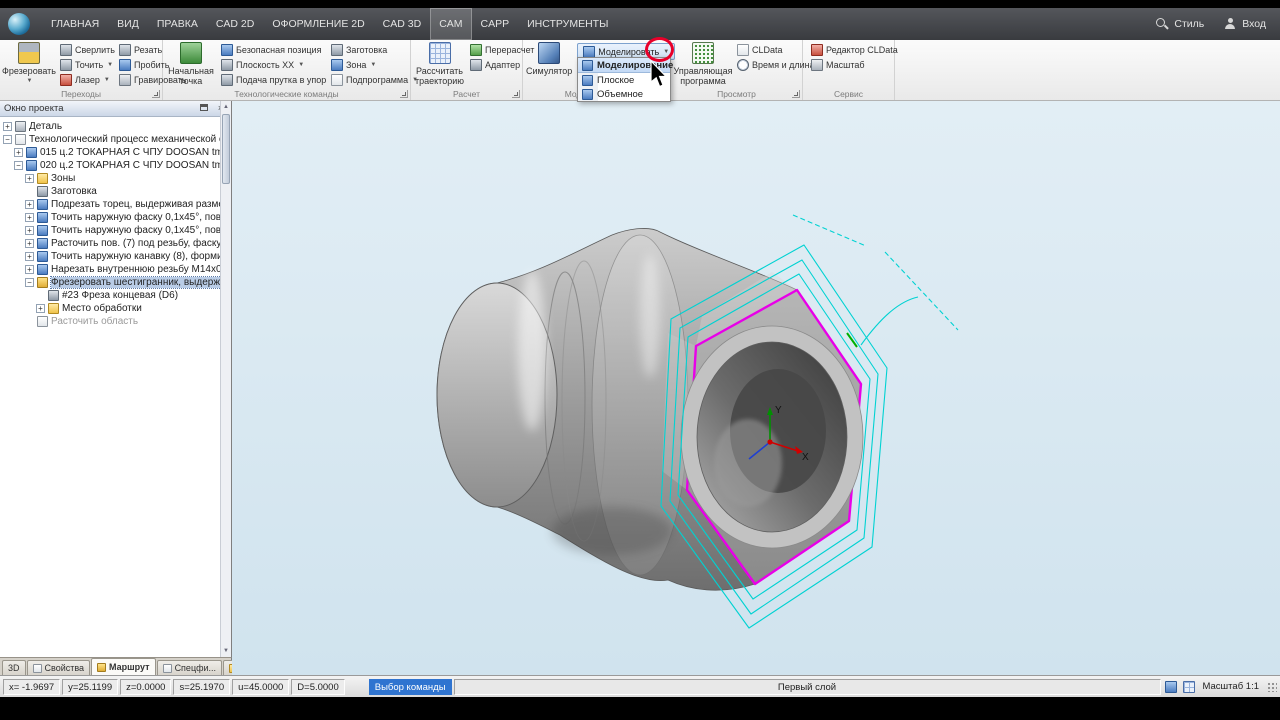 The height and width of the screenshot is (720, 1280). What do you see at coordinates (115, 269) in the screenshot?
I see `tree-item: + Нарезать внутреннюю резьбу М14х0.5-6Н` at bounding box center [115, 269].